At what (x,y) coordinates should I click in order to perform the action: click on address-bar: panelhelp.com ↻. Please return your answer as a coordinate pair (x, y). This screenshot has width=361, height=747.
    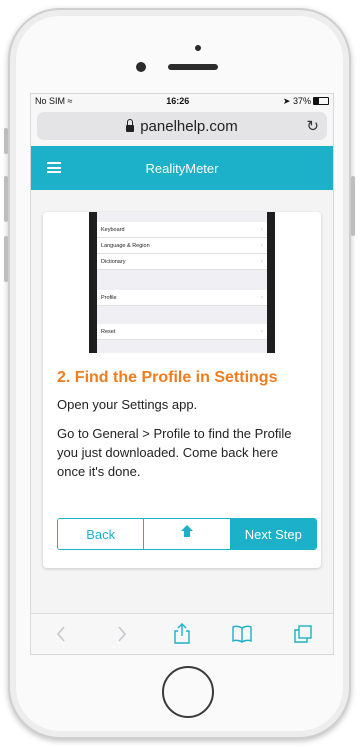
    Looking at the image, I should click on (182, 126).